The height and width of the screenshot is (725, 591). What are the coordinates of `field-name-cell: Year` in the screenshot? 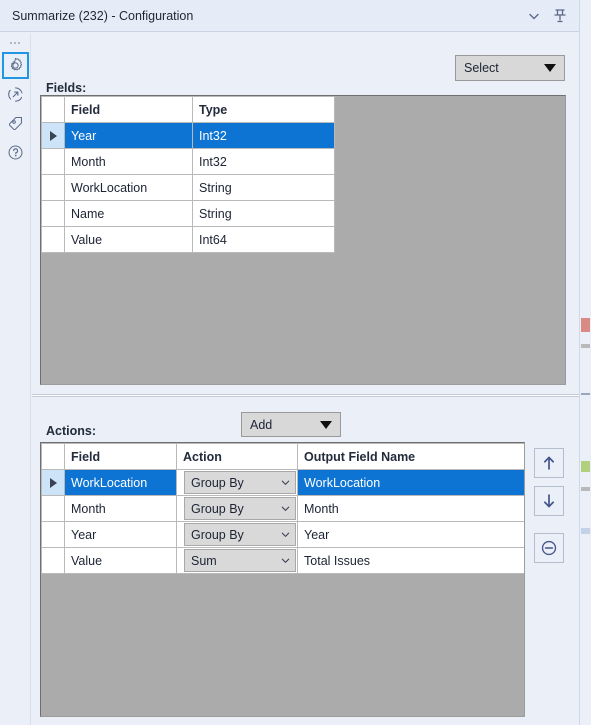 It's located at (128, 135).